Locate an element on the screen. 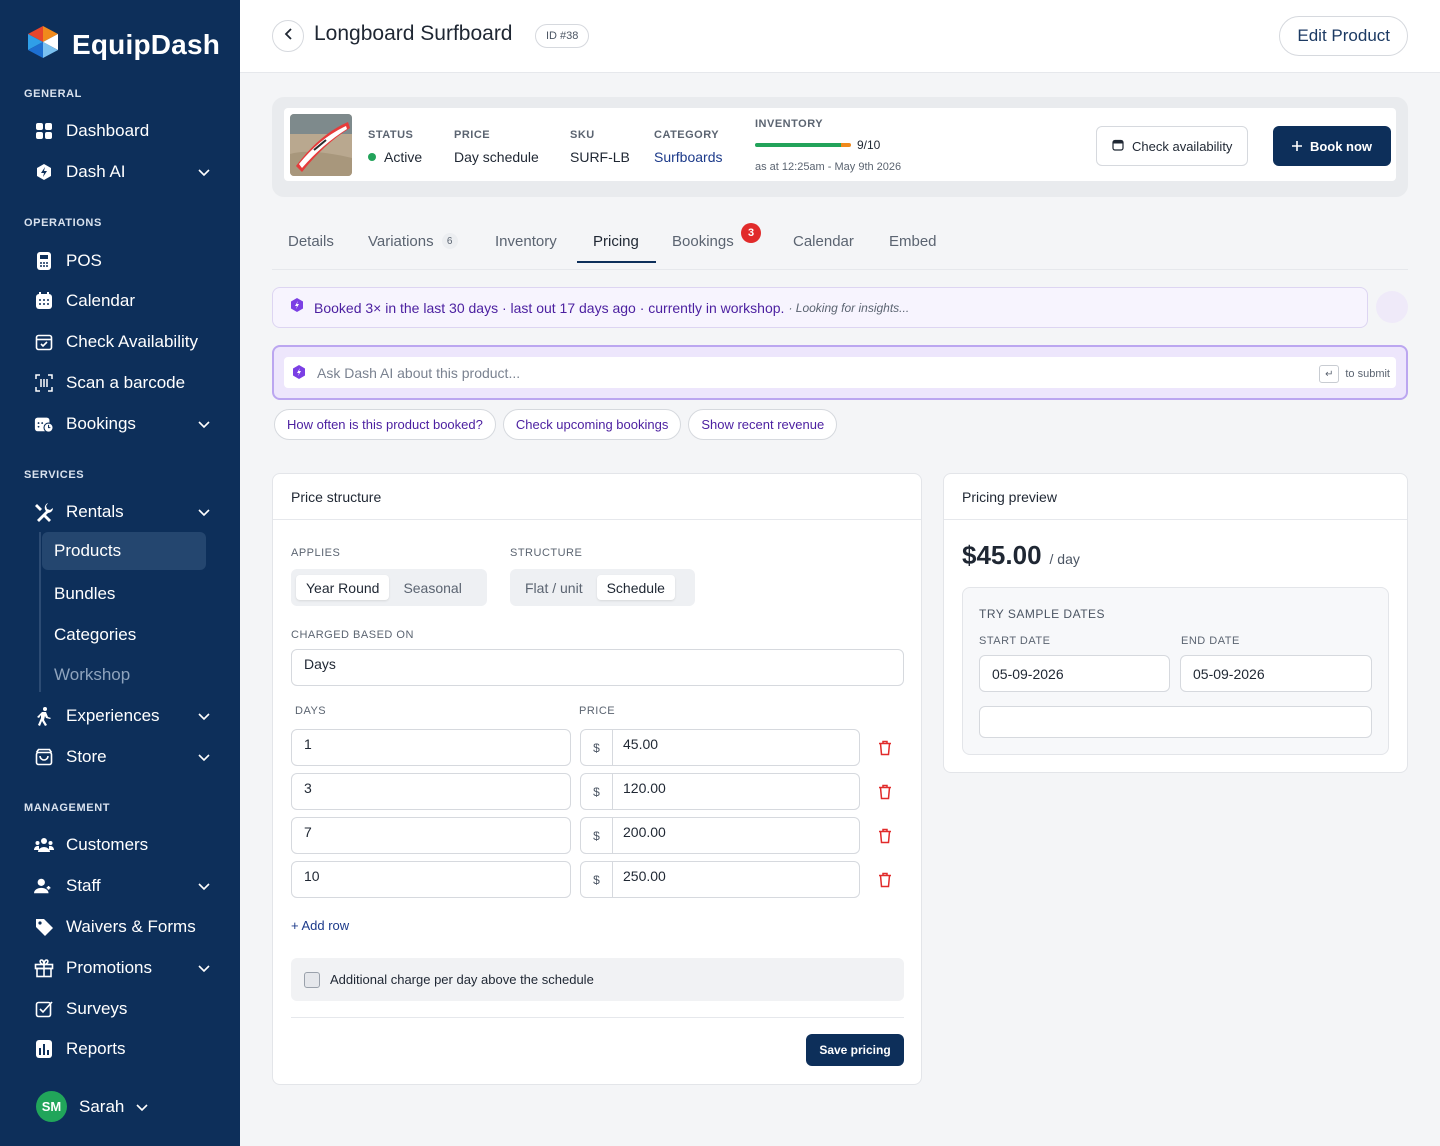 This screenshot has height=1146, width=1440. check-availability-button: Check availability is located at coordinates (1172, 146).